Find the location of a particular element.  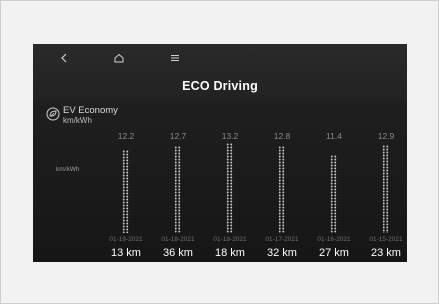

ev-economy-header: EV Economy km/kWh is located at coordinates (82, 115).